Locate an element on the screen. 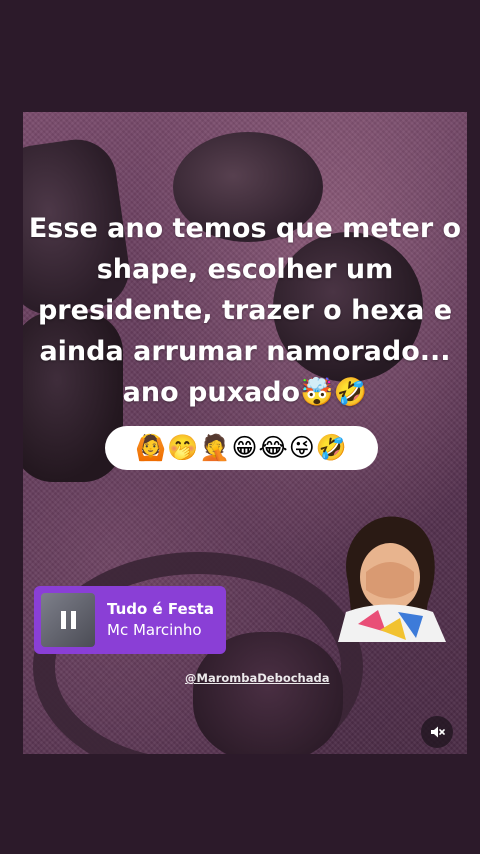  caption-line: shape, escolher um is located at coordinates (245, 269).